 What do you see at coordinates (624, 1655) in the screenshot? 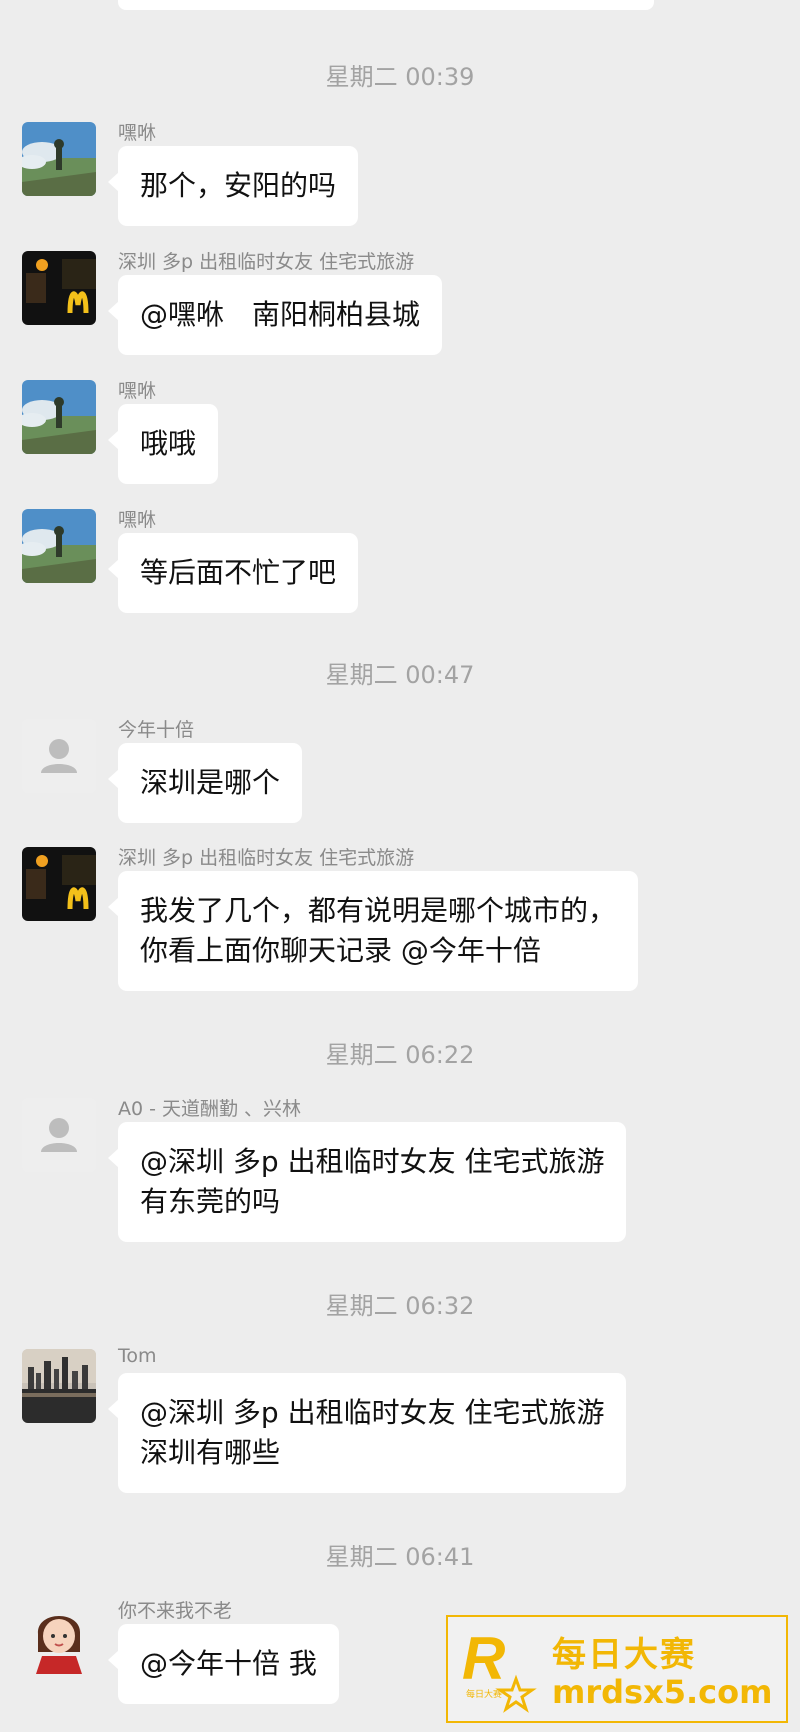
I see `watermark-title: 每日大赛` at bounding box center [624, 1655].